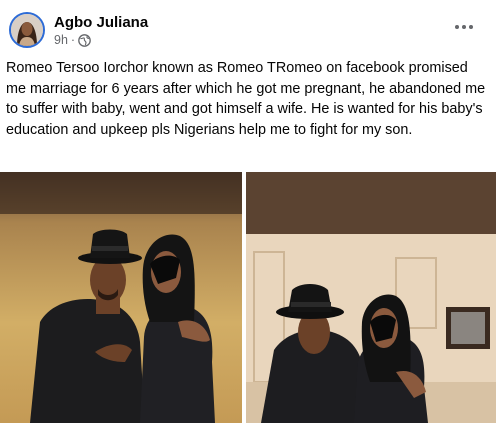 The height and width of the screenshot is (423, 496). I want to click on post-meta: 9h ·, so click(72, 40).